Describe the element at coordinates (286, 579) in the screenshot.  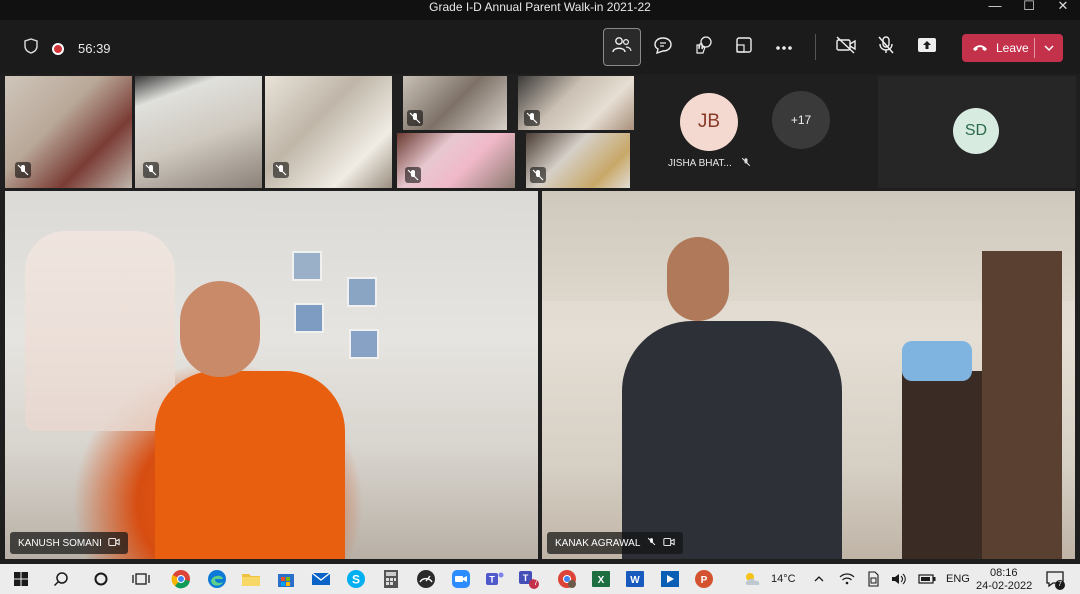
I see `store-icon` at that location.